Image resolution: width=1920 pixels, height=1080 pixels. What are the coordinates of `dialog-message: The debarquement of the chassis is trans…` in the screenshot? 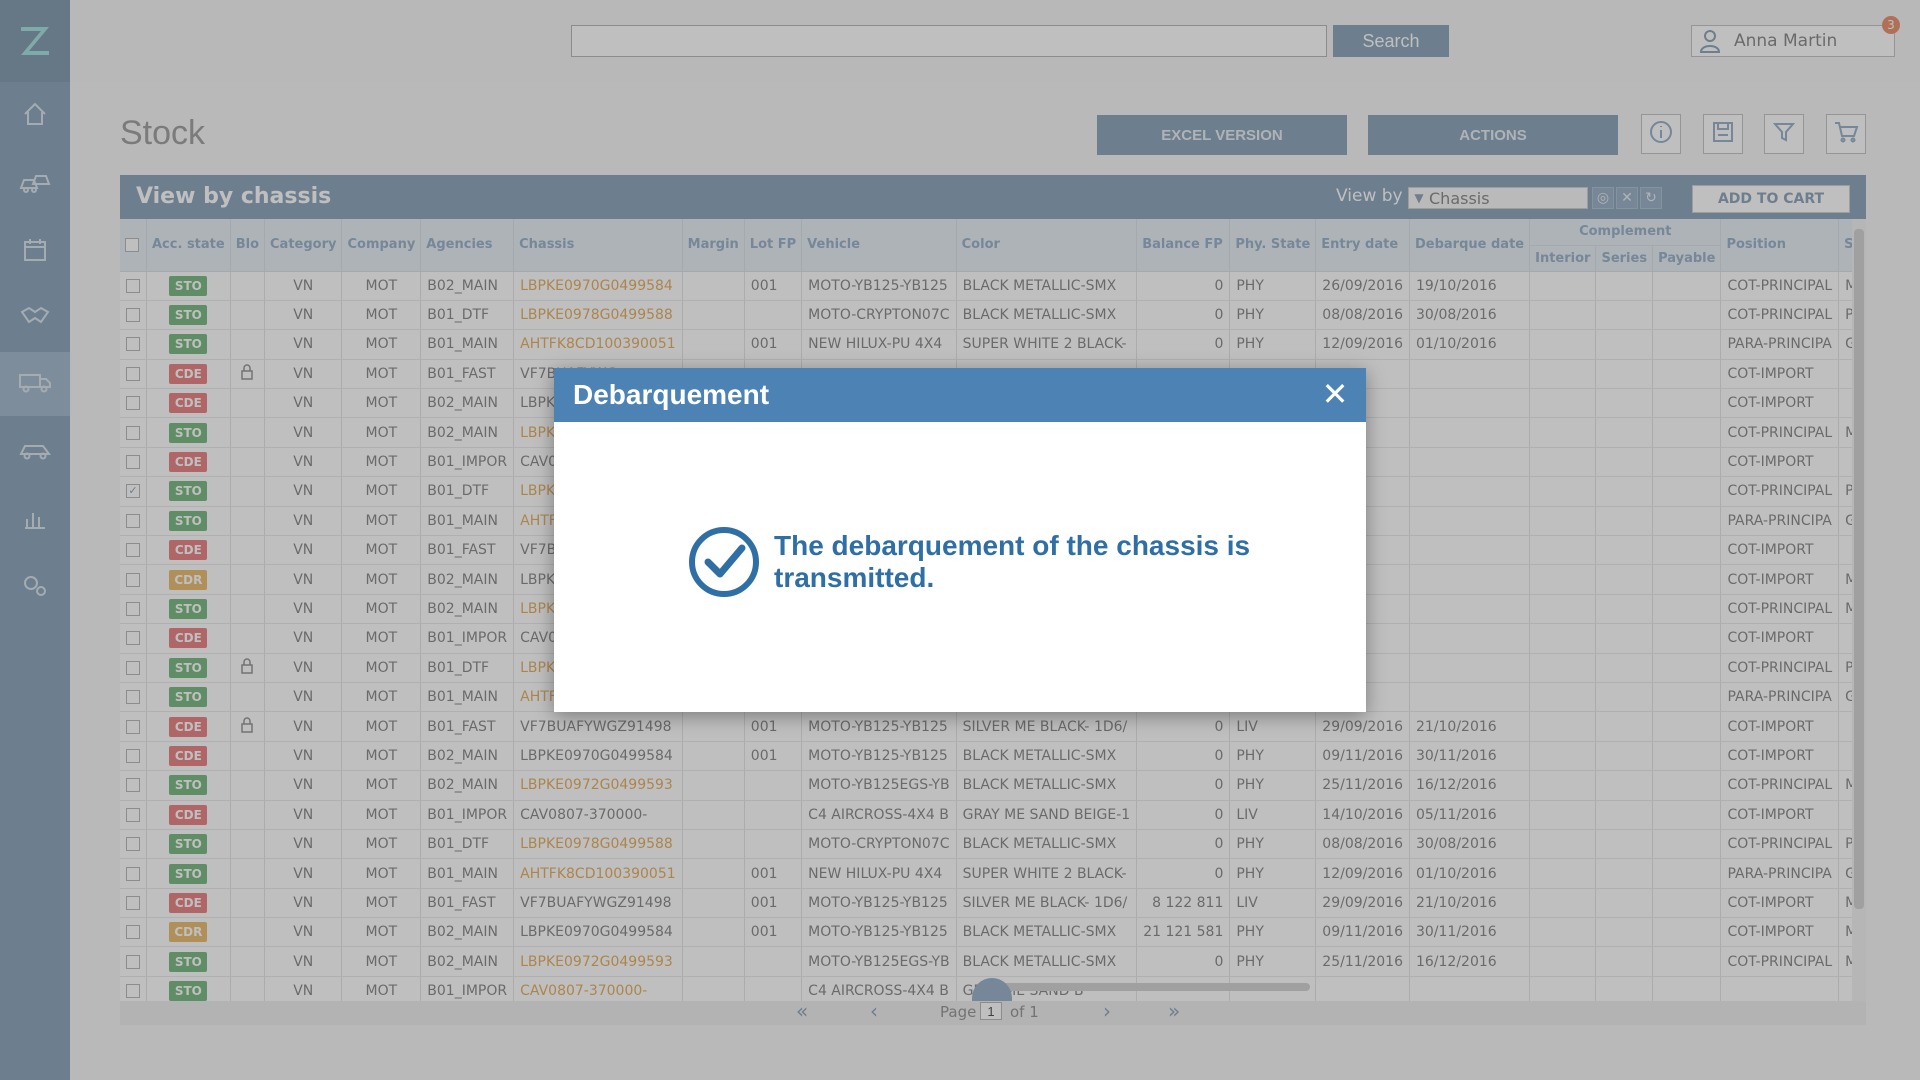 It's located at (1012, 561).